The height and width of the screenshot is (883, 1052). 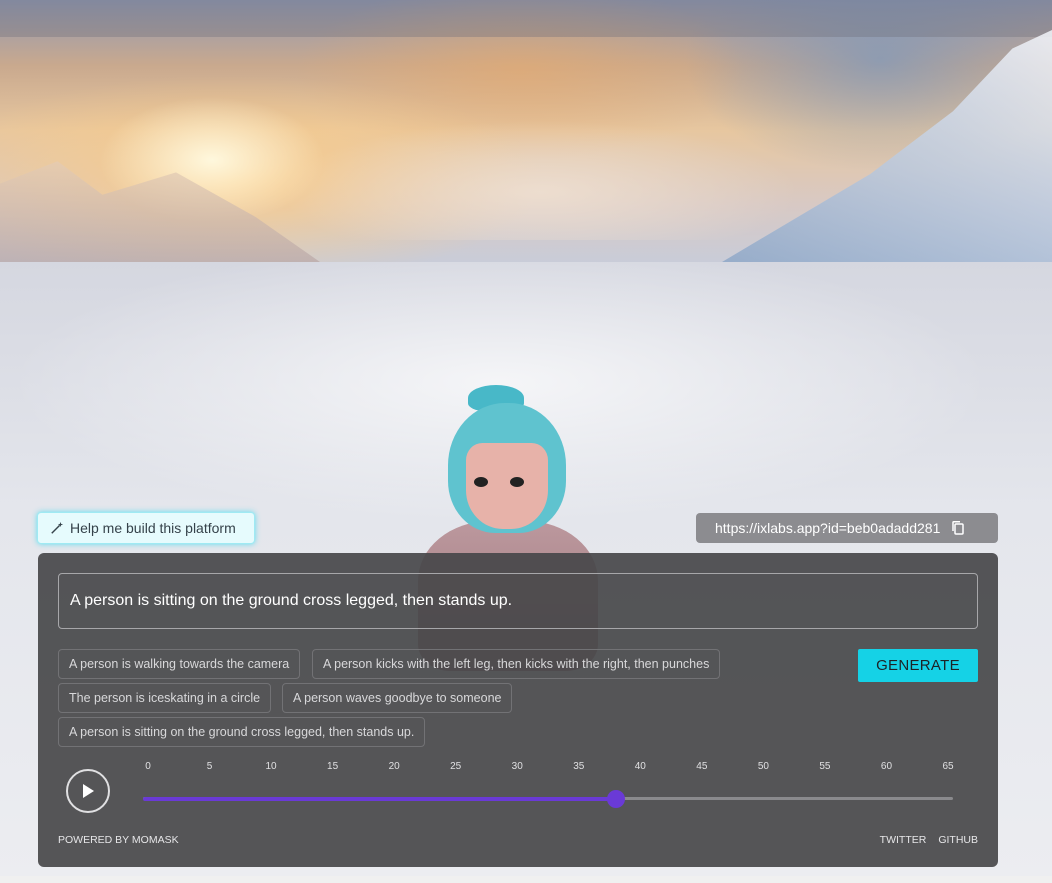 What do you see at coordinates (379, 799) in the screenshot?
I see `timeline-progress` at bounding box center [379, 799].